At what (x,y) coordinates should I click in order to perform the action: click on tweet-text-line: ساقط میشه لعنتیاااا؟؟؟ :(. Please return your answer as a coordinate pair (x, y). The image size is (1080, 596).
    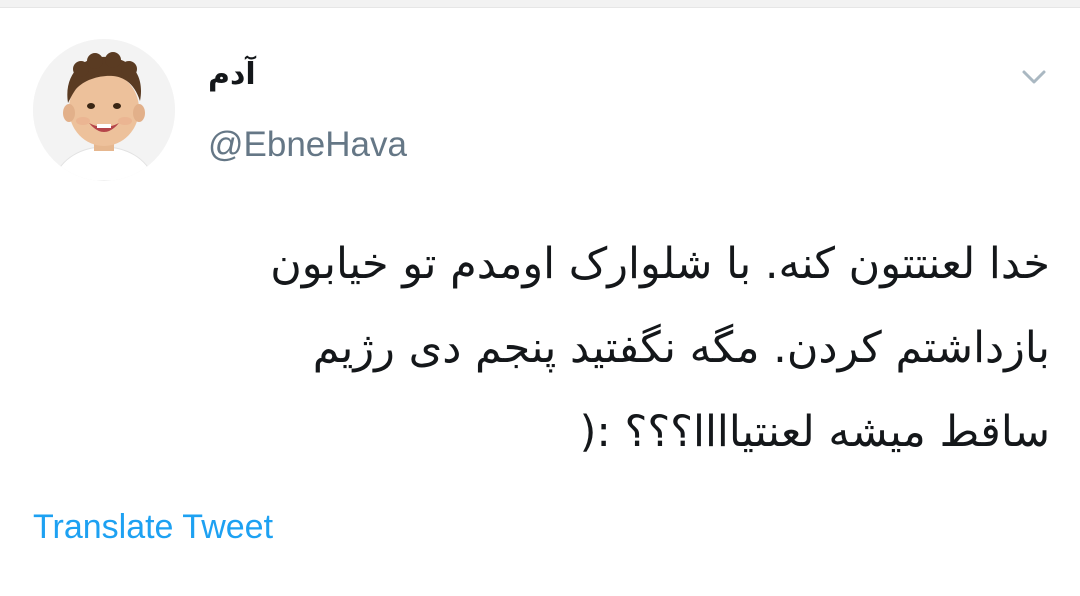
    Looking at the image, I should click on (814, 432).